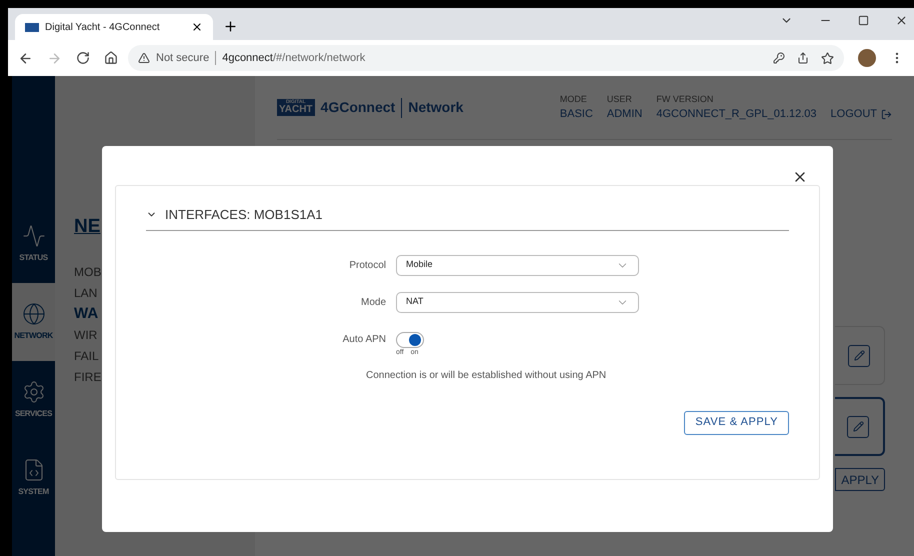 The image size is (914, 556). Describe the element at coordinates (736, 422) in the screenshot. I see `save-apply-button: SAVE & APPLY` at that location.